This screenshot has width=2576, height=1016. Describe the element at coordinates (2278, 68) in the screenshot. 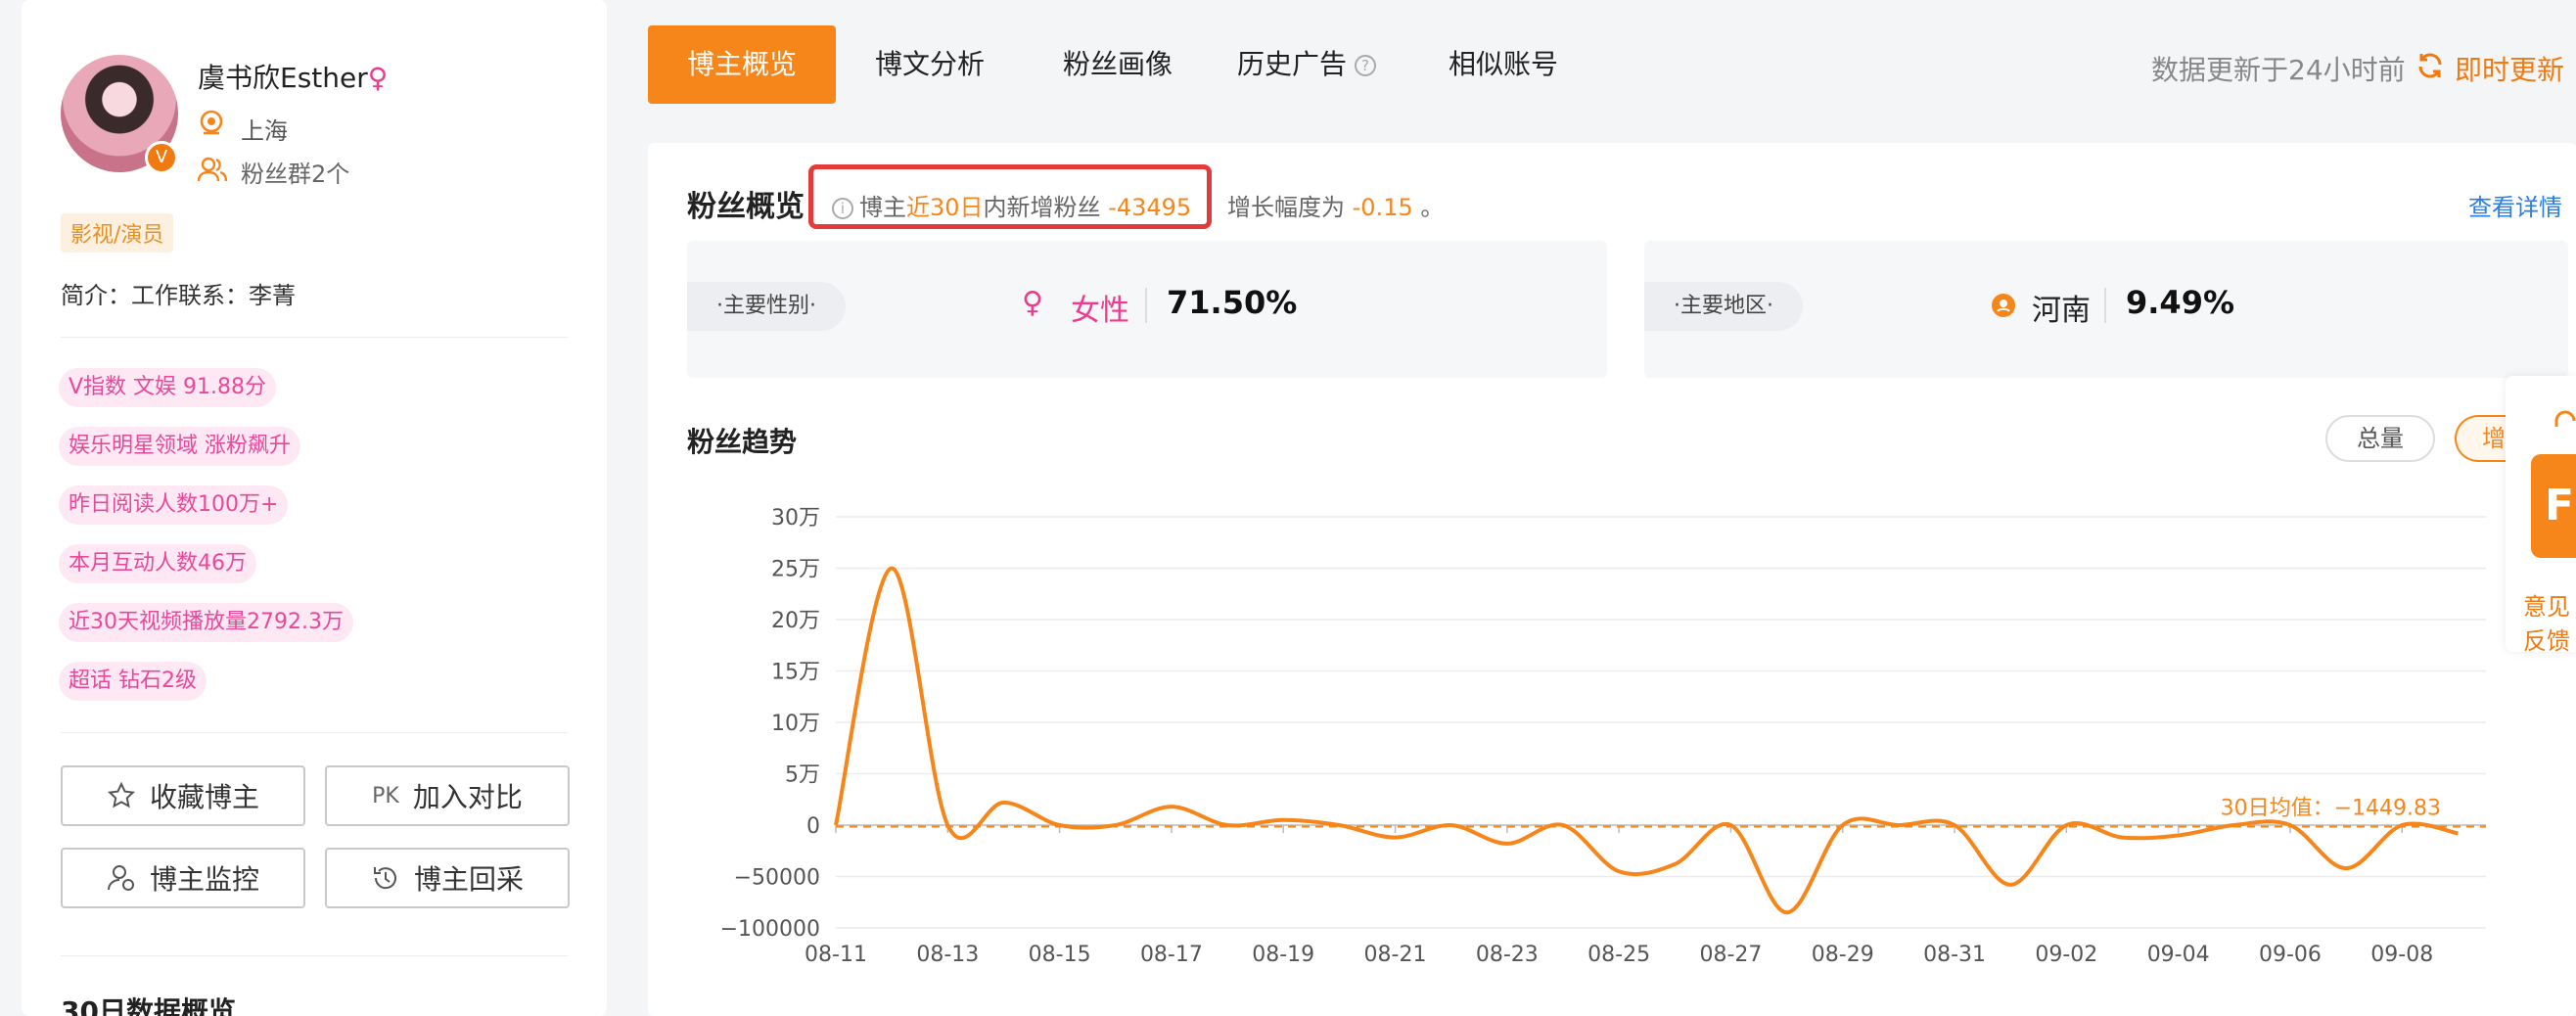

I see `update-time: 数据更新于24小时前` at that location.